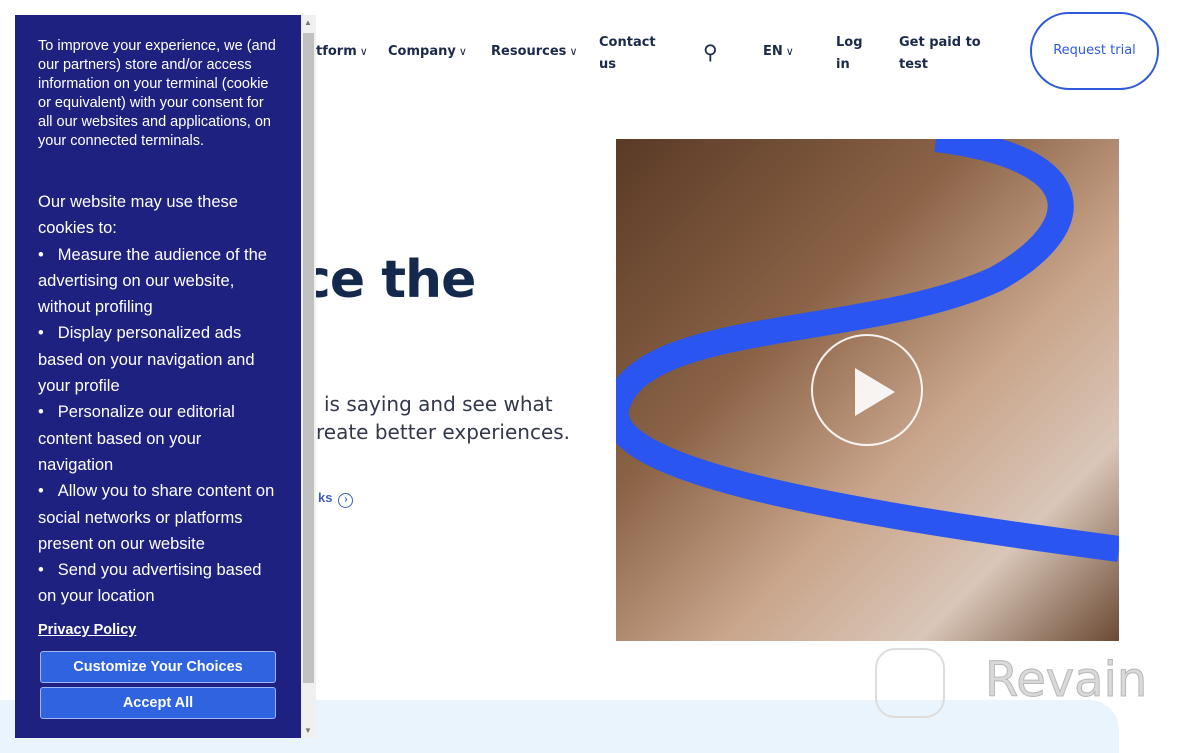 Image resolution: width=1190 pixels, height=753 pixels. Describe the element at coordinates (529, 51) in the screenshot. I see `nav-label: Resources` at that location.